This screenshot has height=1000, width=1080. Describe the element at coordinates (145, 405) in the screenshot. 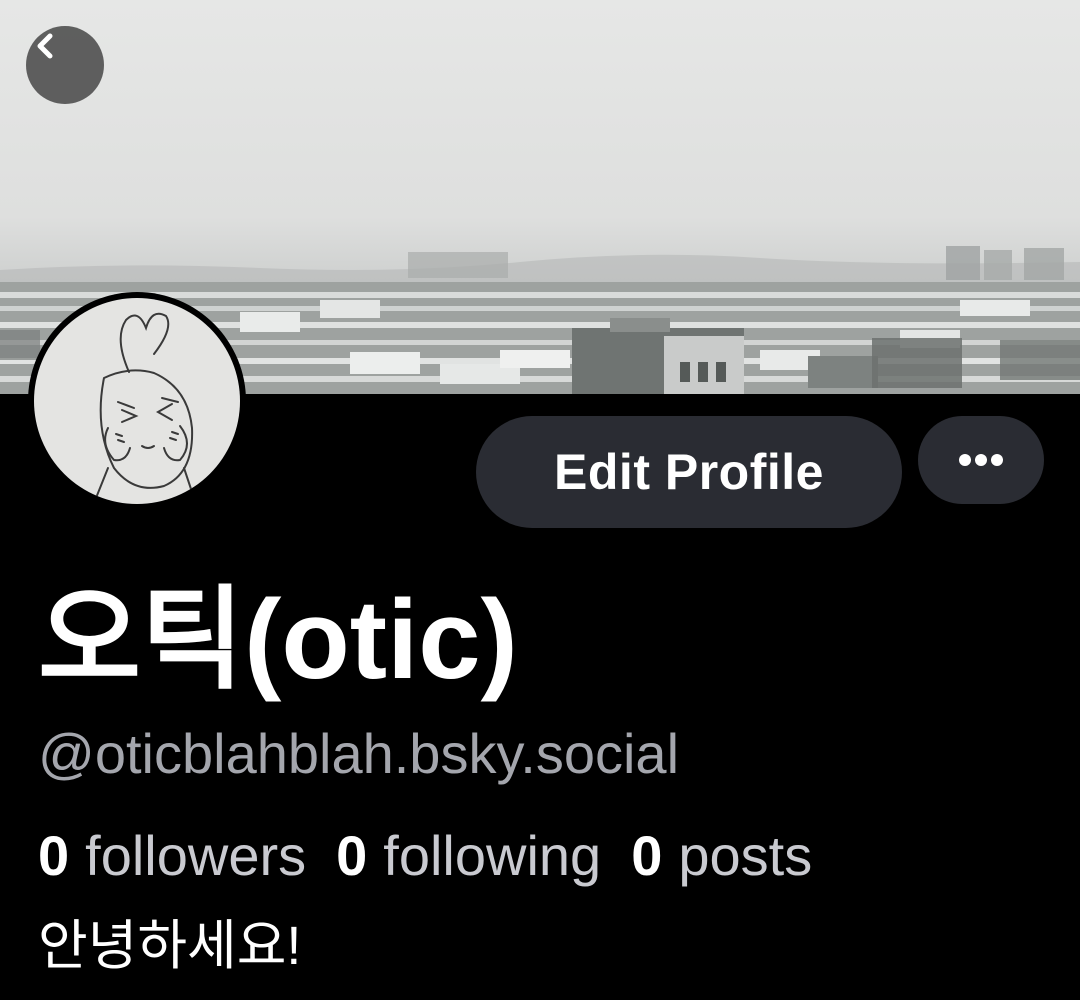

I see `doodle-character-drawing` at that location.